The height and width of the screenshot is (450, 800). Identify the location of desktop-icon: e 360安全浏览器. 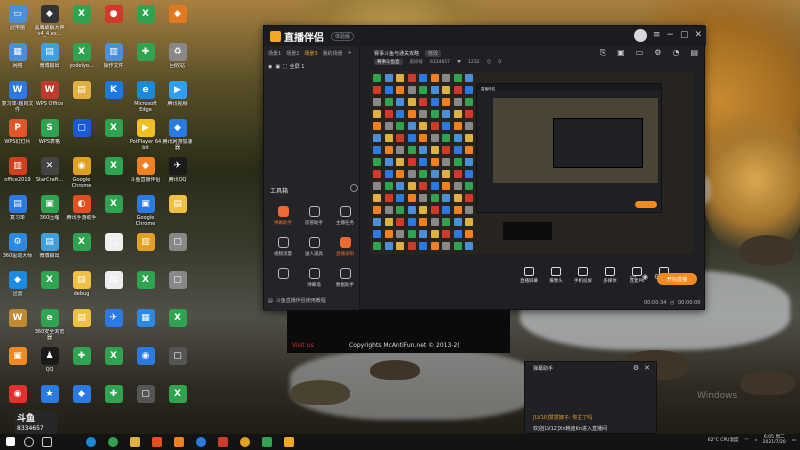
(49, 328).